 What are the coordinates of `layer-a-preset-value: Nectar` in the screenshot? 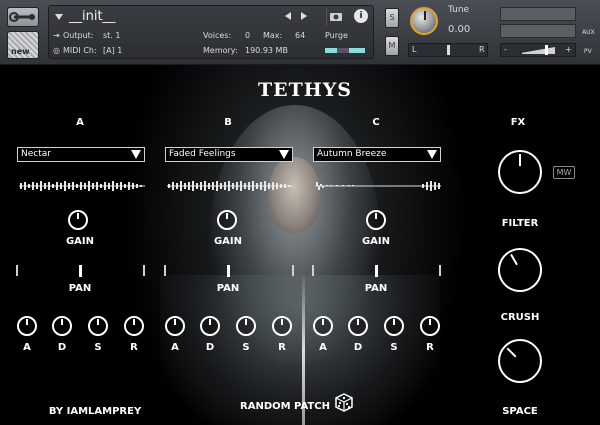 It's located at (36, 154).